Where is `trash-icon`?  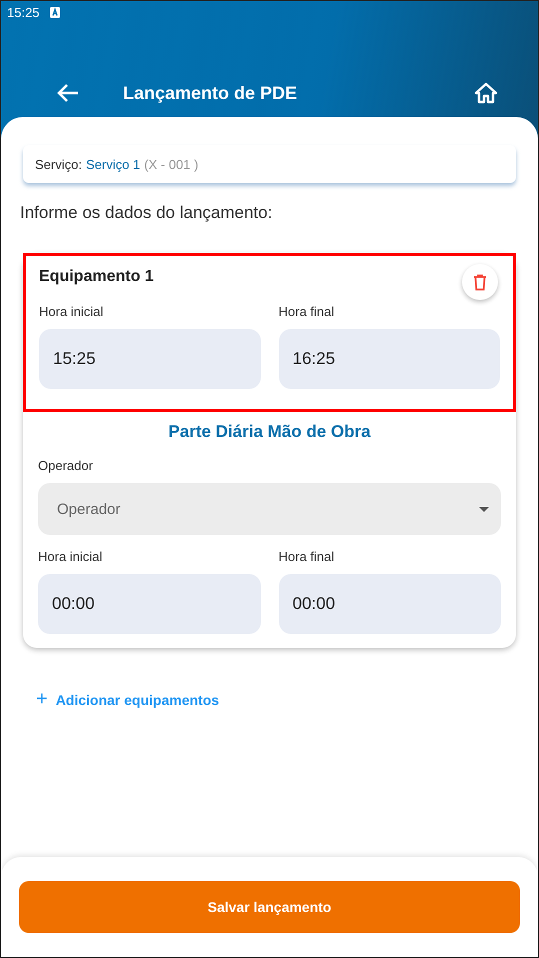
trash-icon is located at coordinates (480, 282).